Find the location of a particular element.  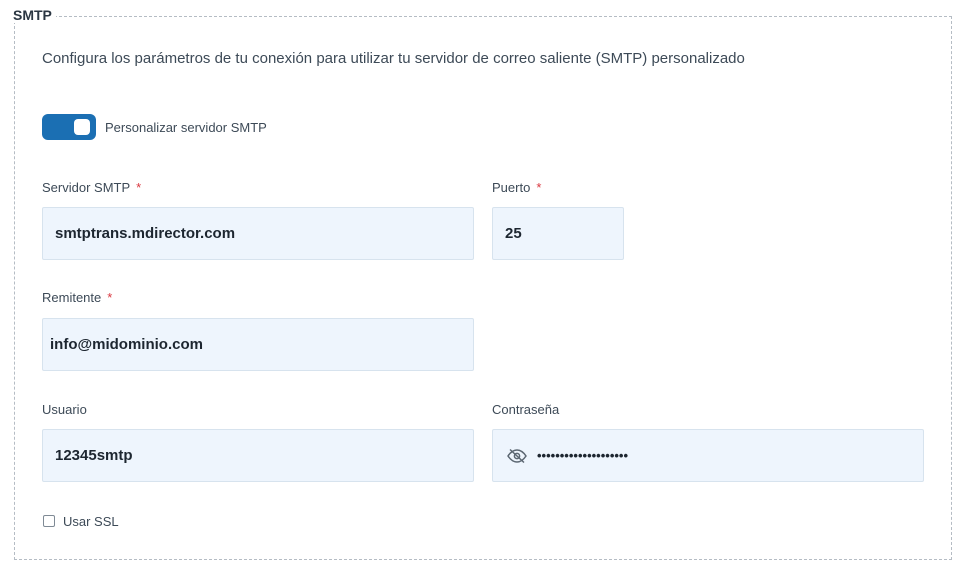

port-label-text: Puerto is located at coordinates (511, 187).